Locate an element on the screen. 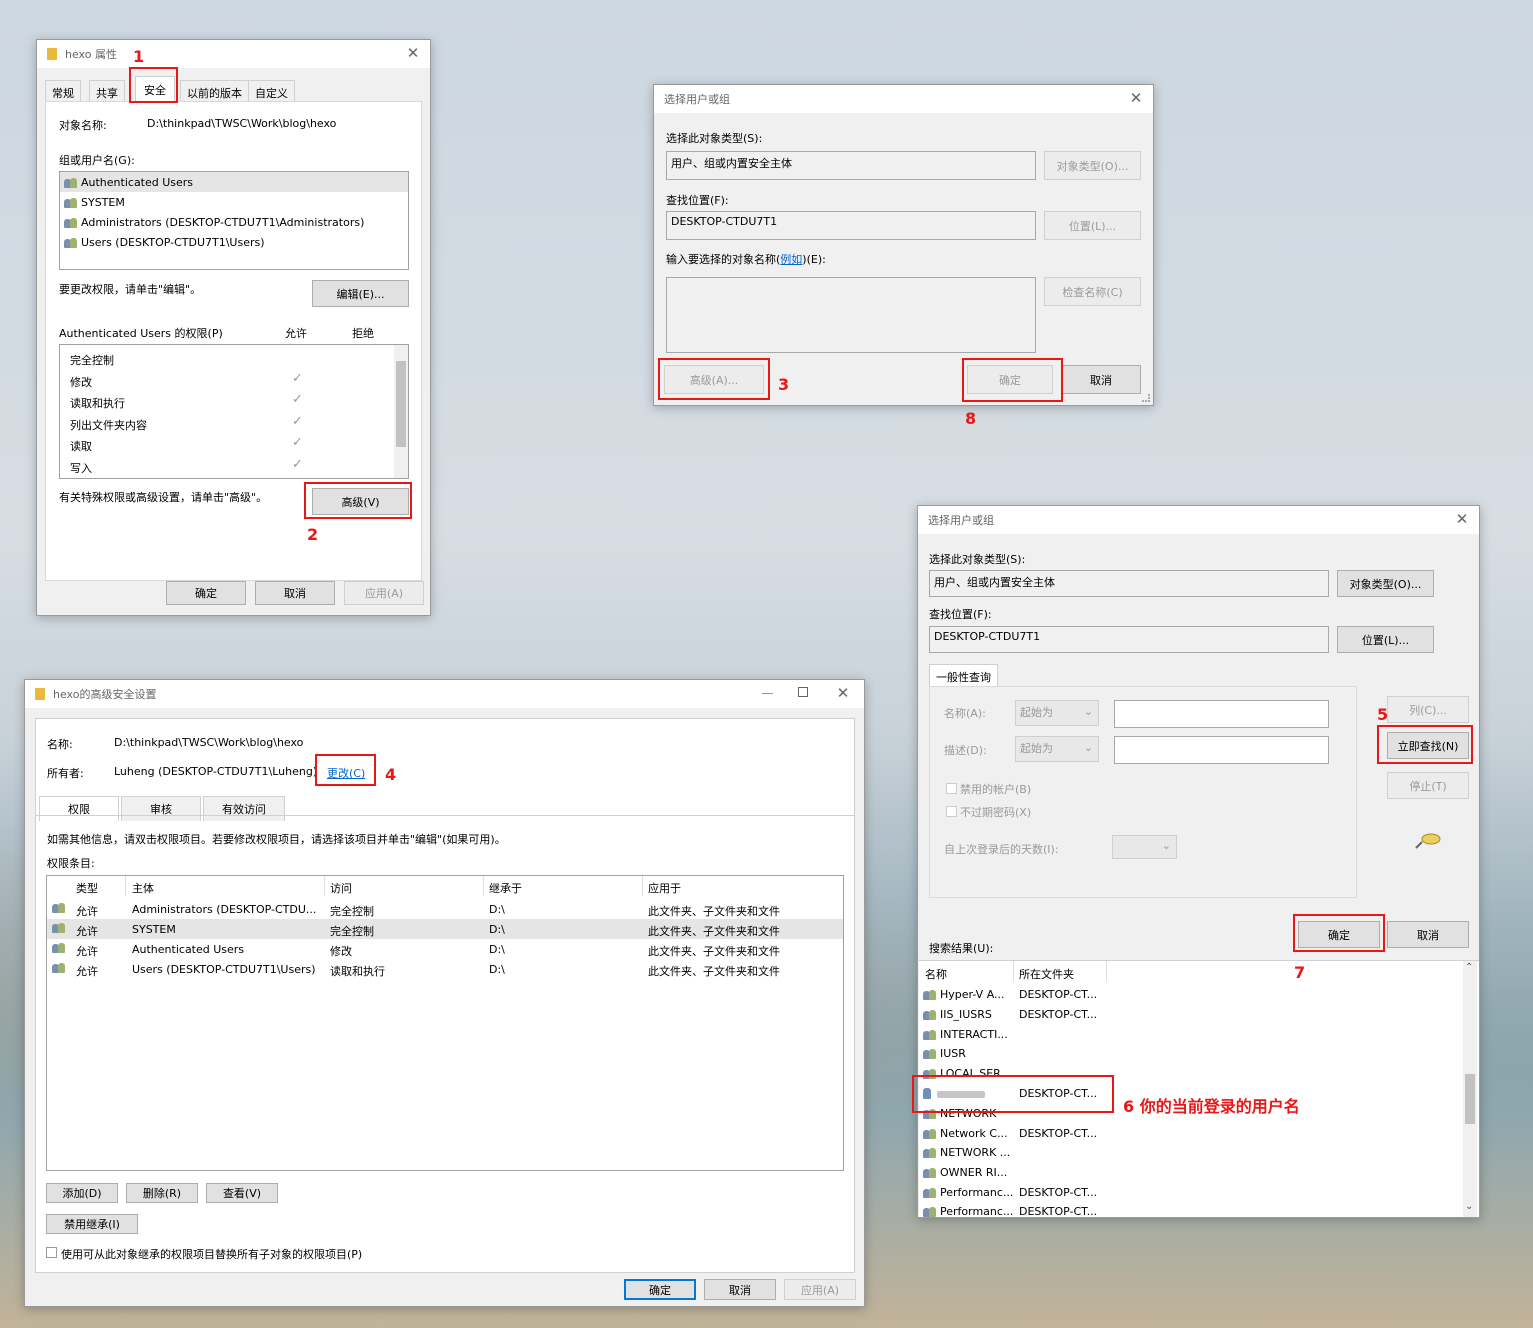 This screenshot has height=1328, width=1533. scrollbar: ⌃ ⌄ is located at coordinates (1470, 1089).